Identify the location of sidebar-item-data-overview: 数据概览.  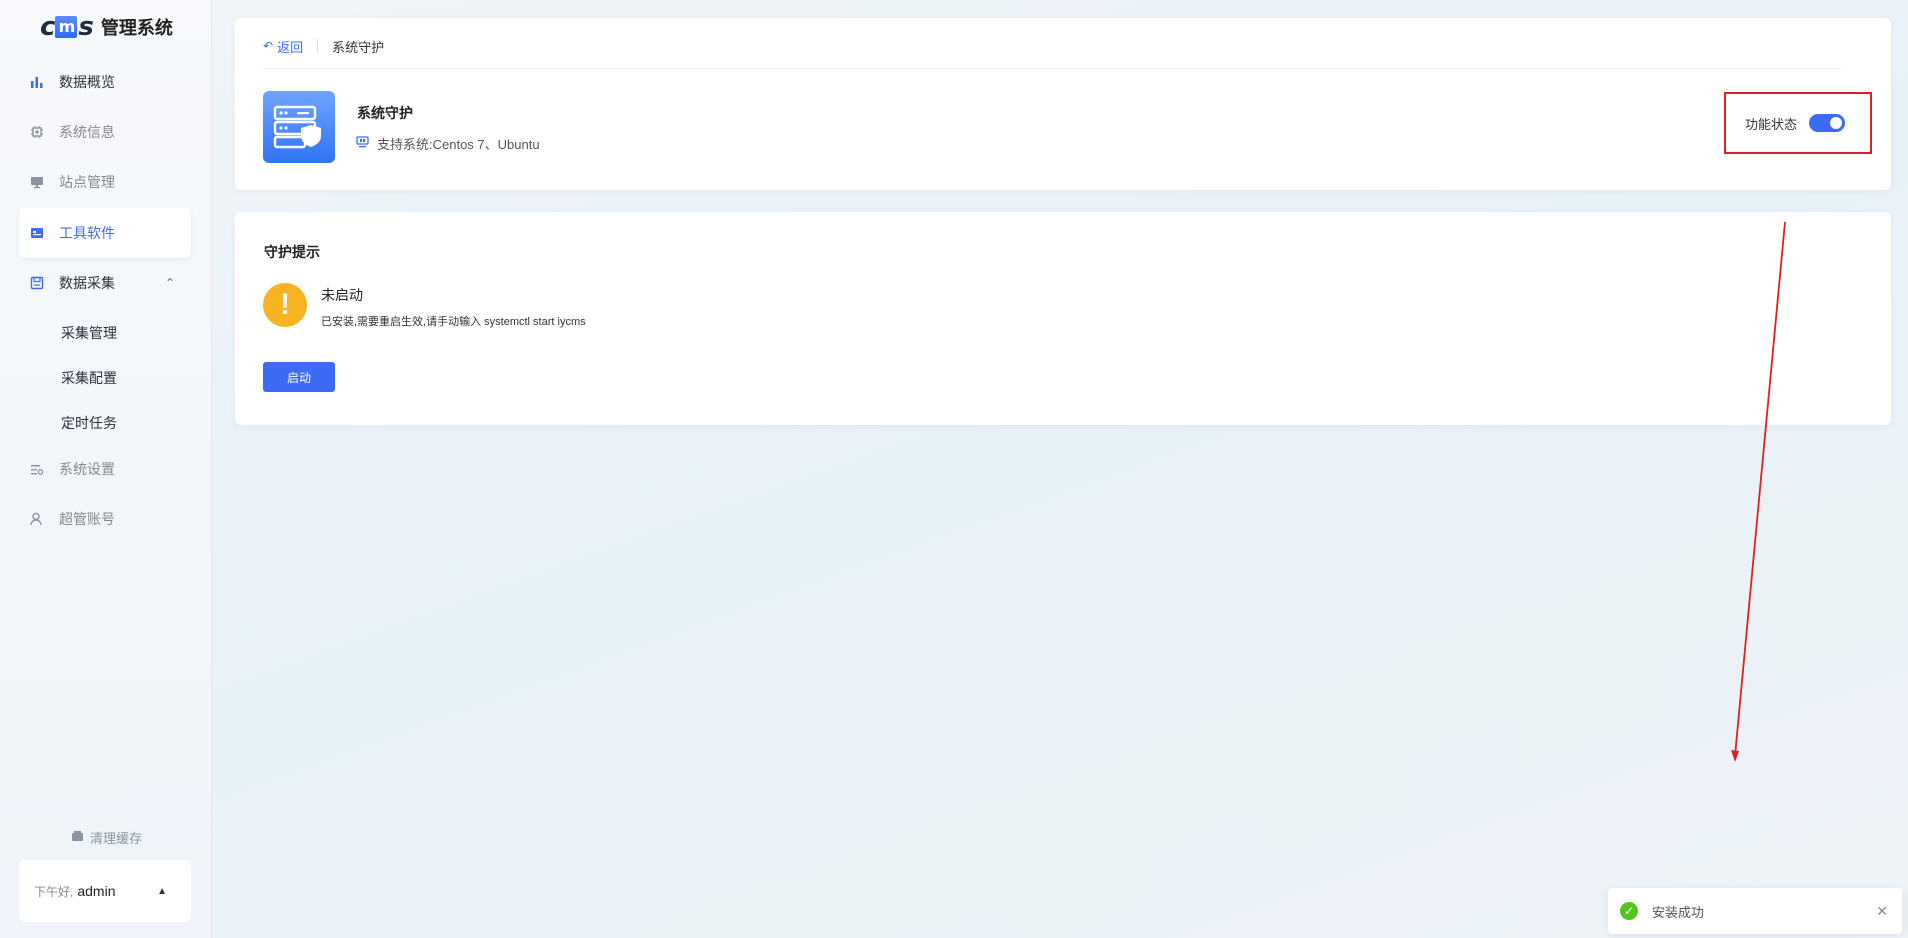
(105, 82).